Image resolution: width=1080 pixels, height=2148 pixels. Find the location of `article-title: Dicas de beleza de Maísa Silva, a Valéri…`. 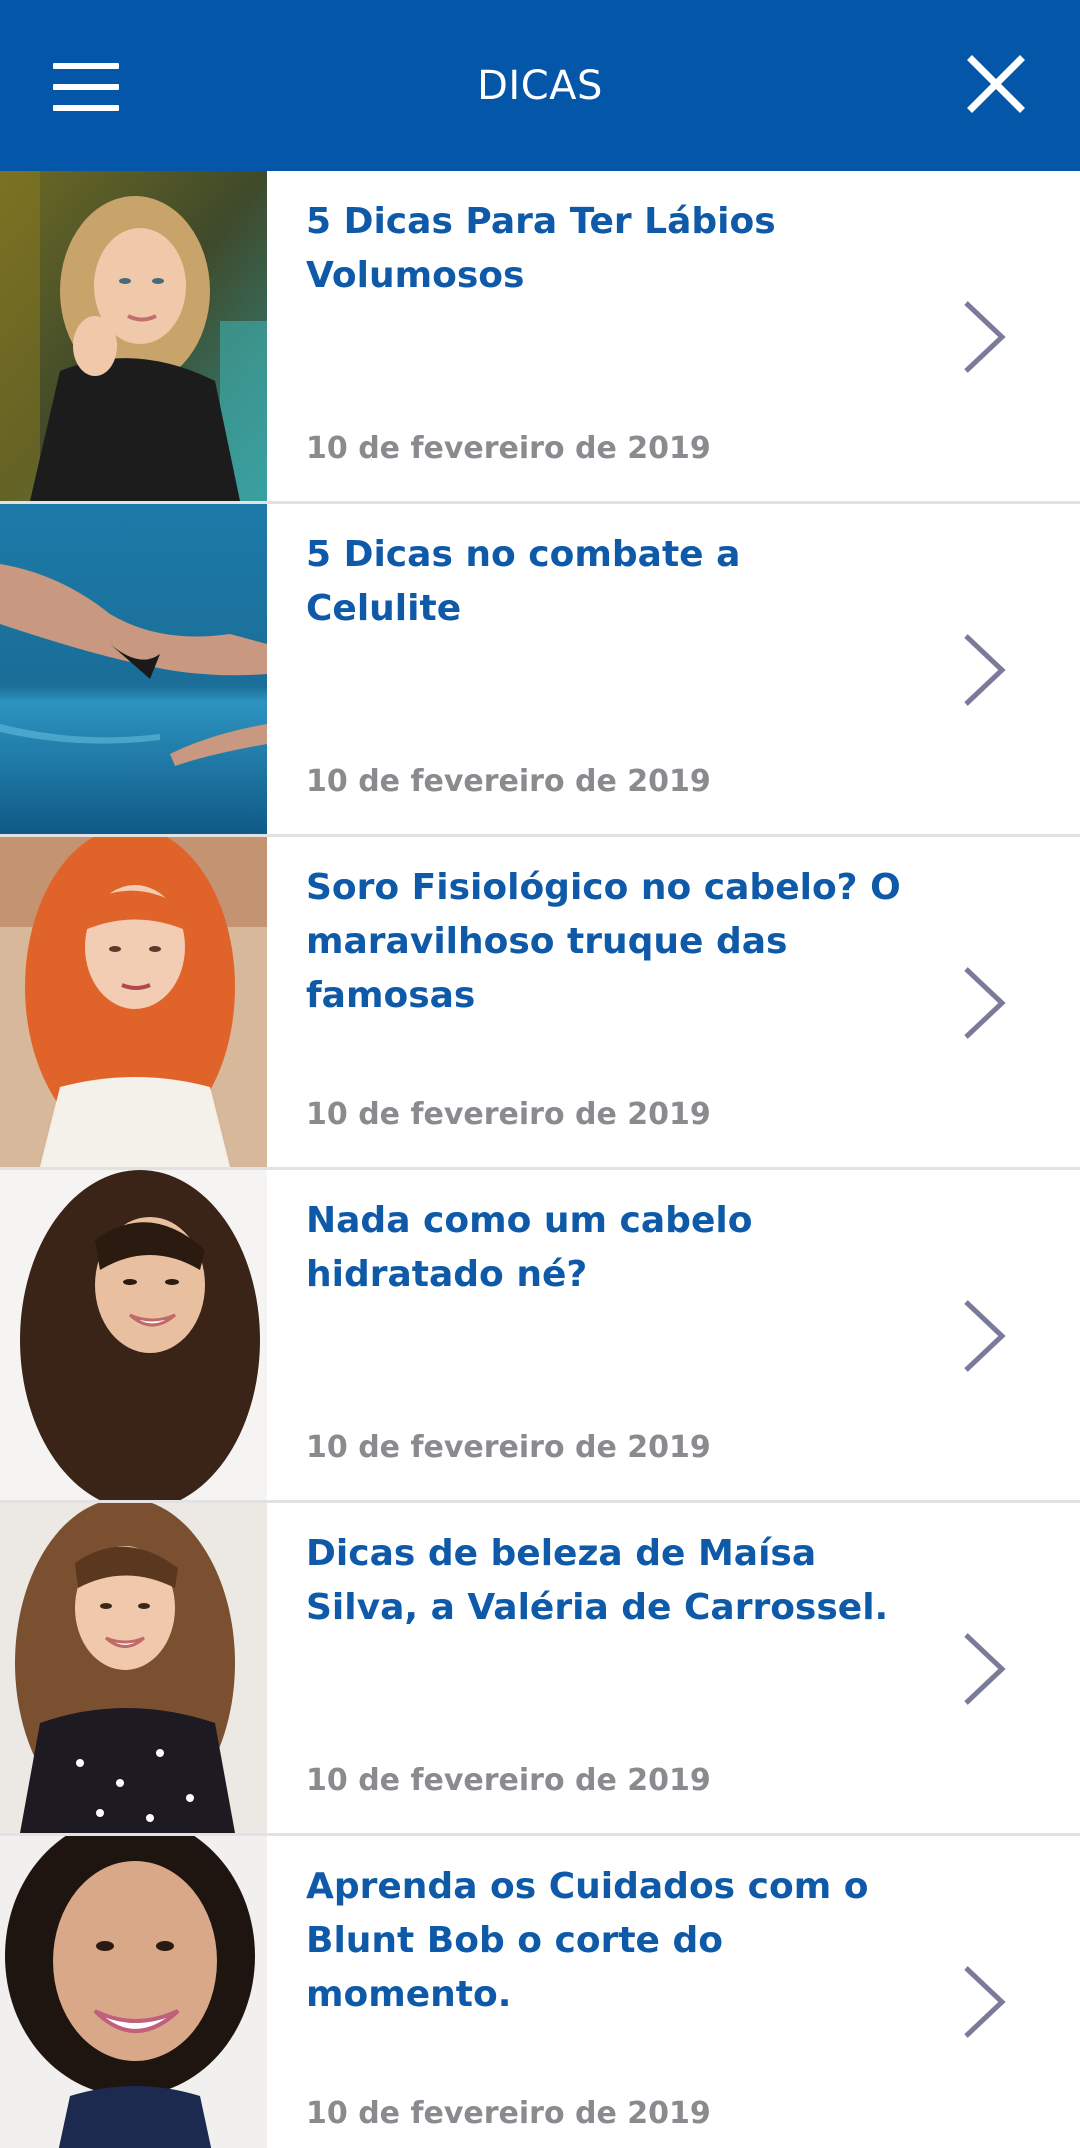

article-title: Dicas de beleza de Maísa Silva, a Valéri… is located at coordinates (597, 1580).